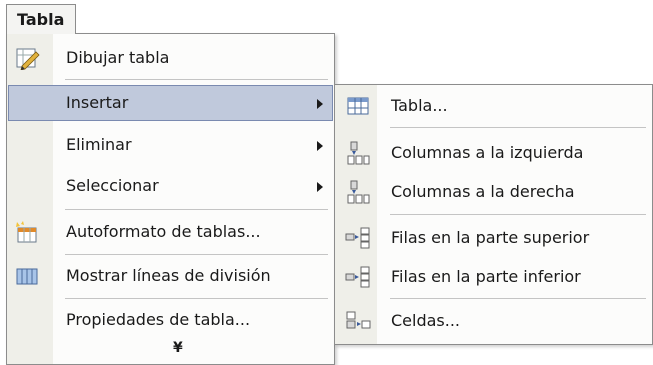 Image resolution: width=653 pixels, height=365 pixels. Describe the element at coordinates (486, 276) in the screenshot. I see `submenu-item-label: Filas en la parte inferior` at that location.